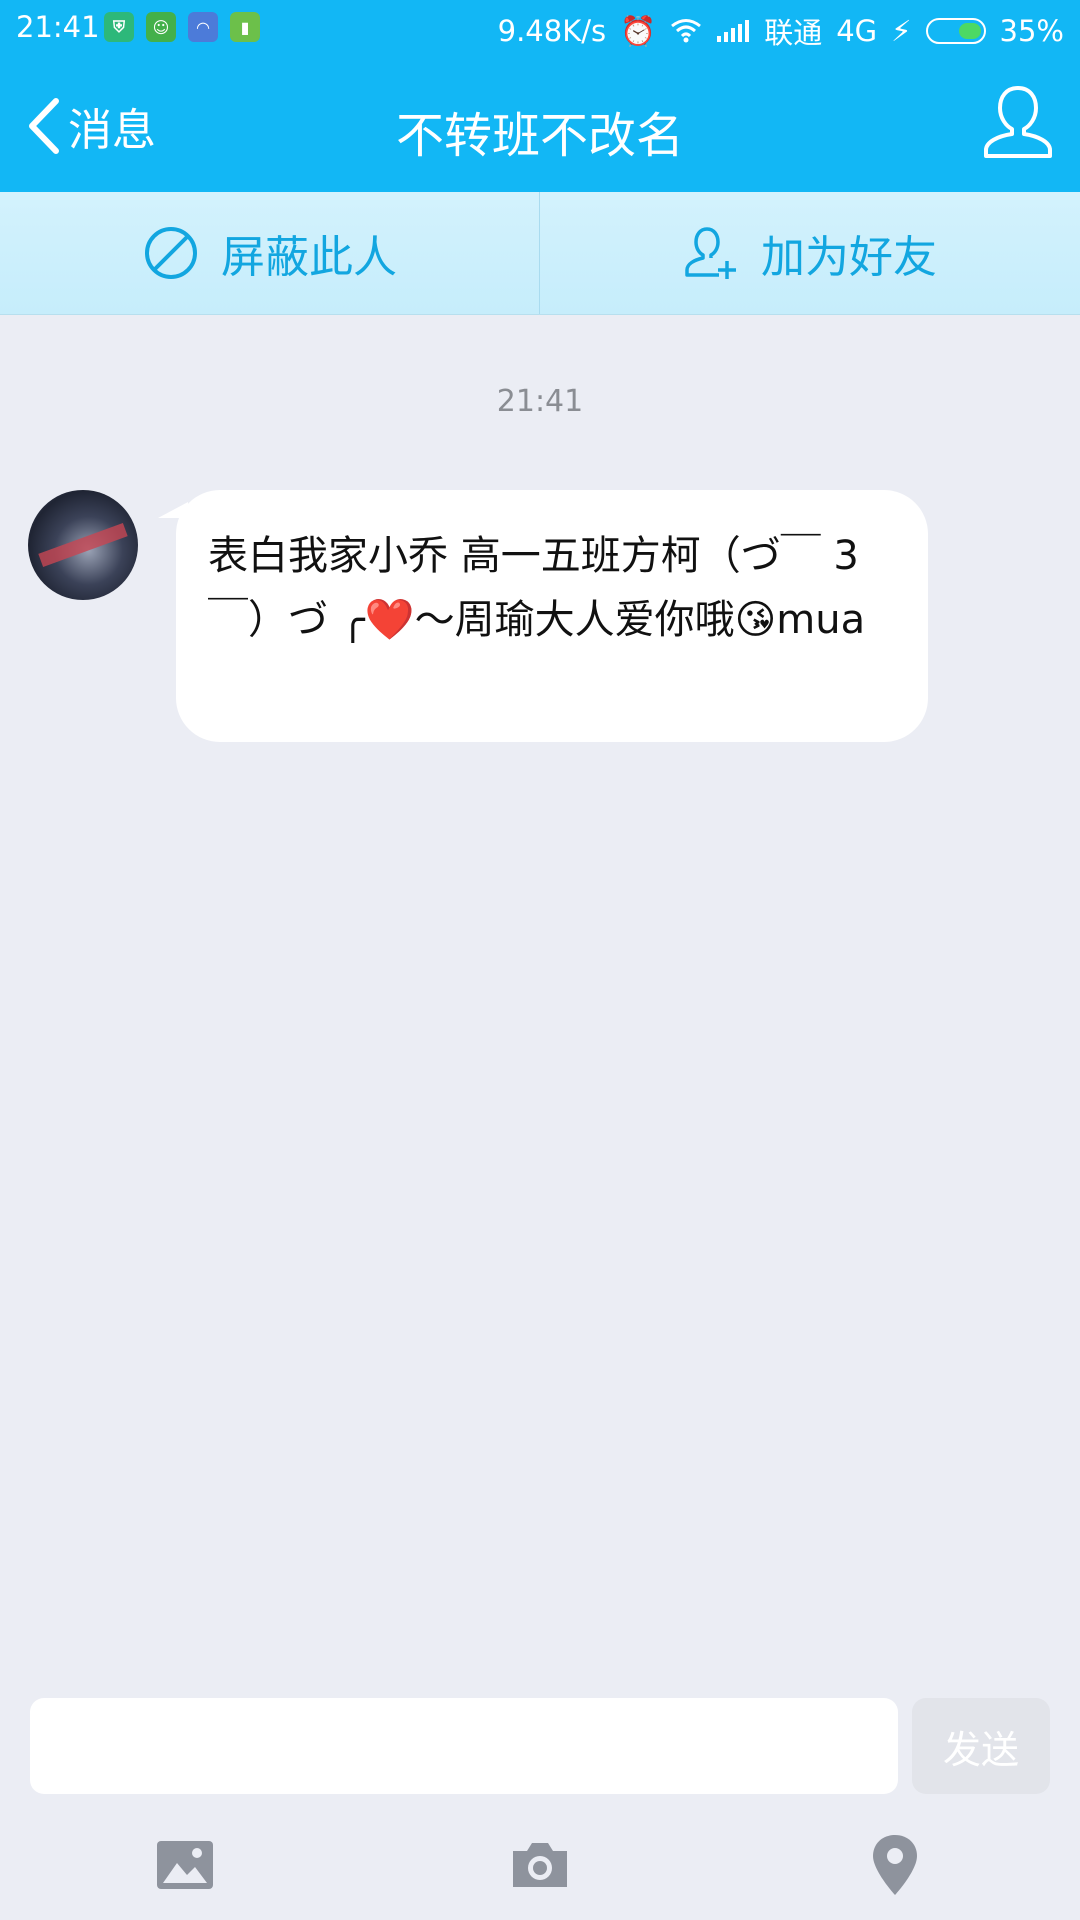 This screenshot has height=1920, width=1080. I want to click on image-icon, so click(185, 1865).